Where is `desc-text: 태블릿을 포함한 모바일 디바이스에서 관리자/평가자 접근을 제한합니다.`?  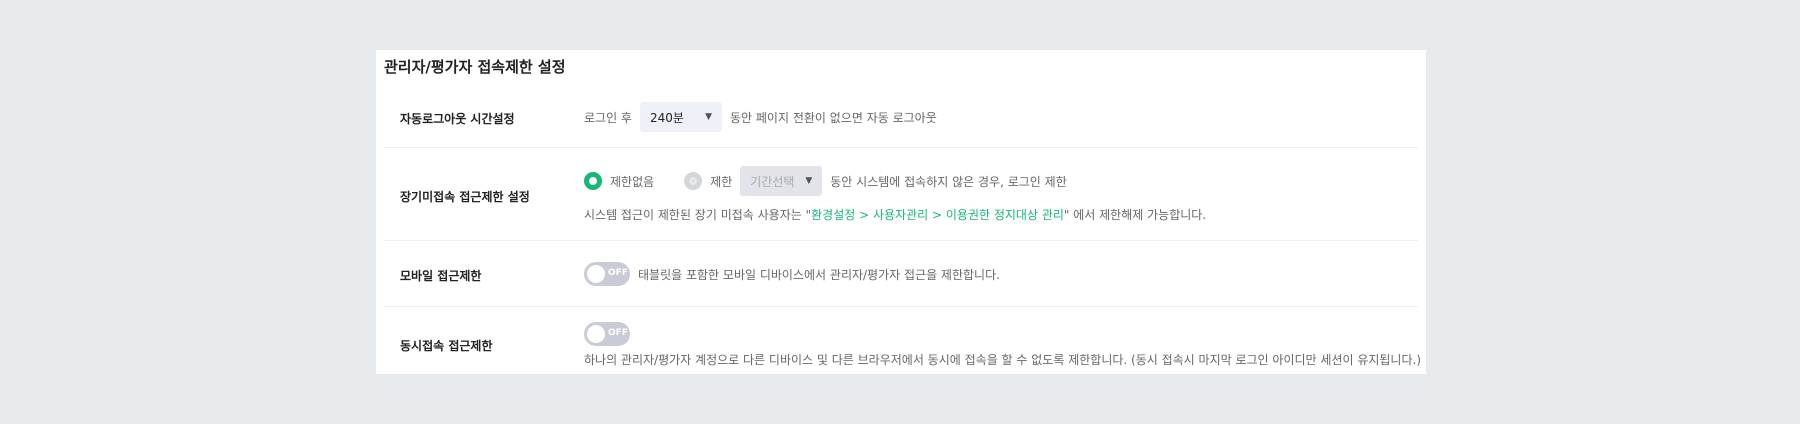 desc-text: 태블릿을 포함한 모바일 디바이스에서 관리자/평가자 접근을 제한합니다. is located at coordinates (819, 274).